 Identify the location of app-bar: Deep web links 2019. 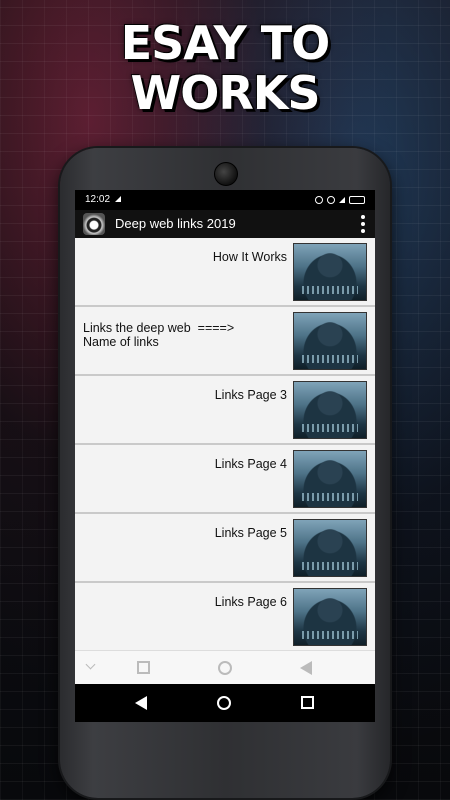
(225, 224).